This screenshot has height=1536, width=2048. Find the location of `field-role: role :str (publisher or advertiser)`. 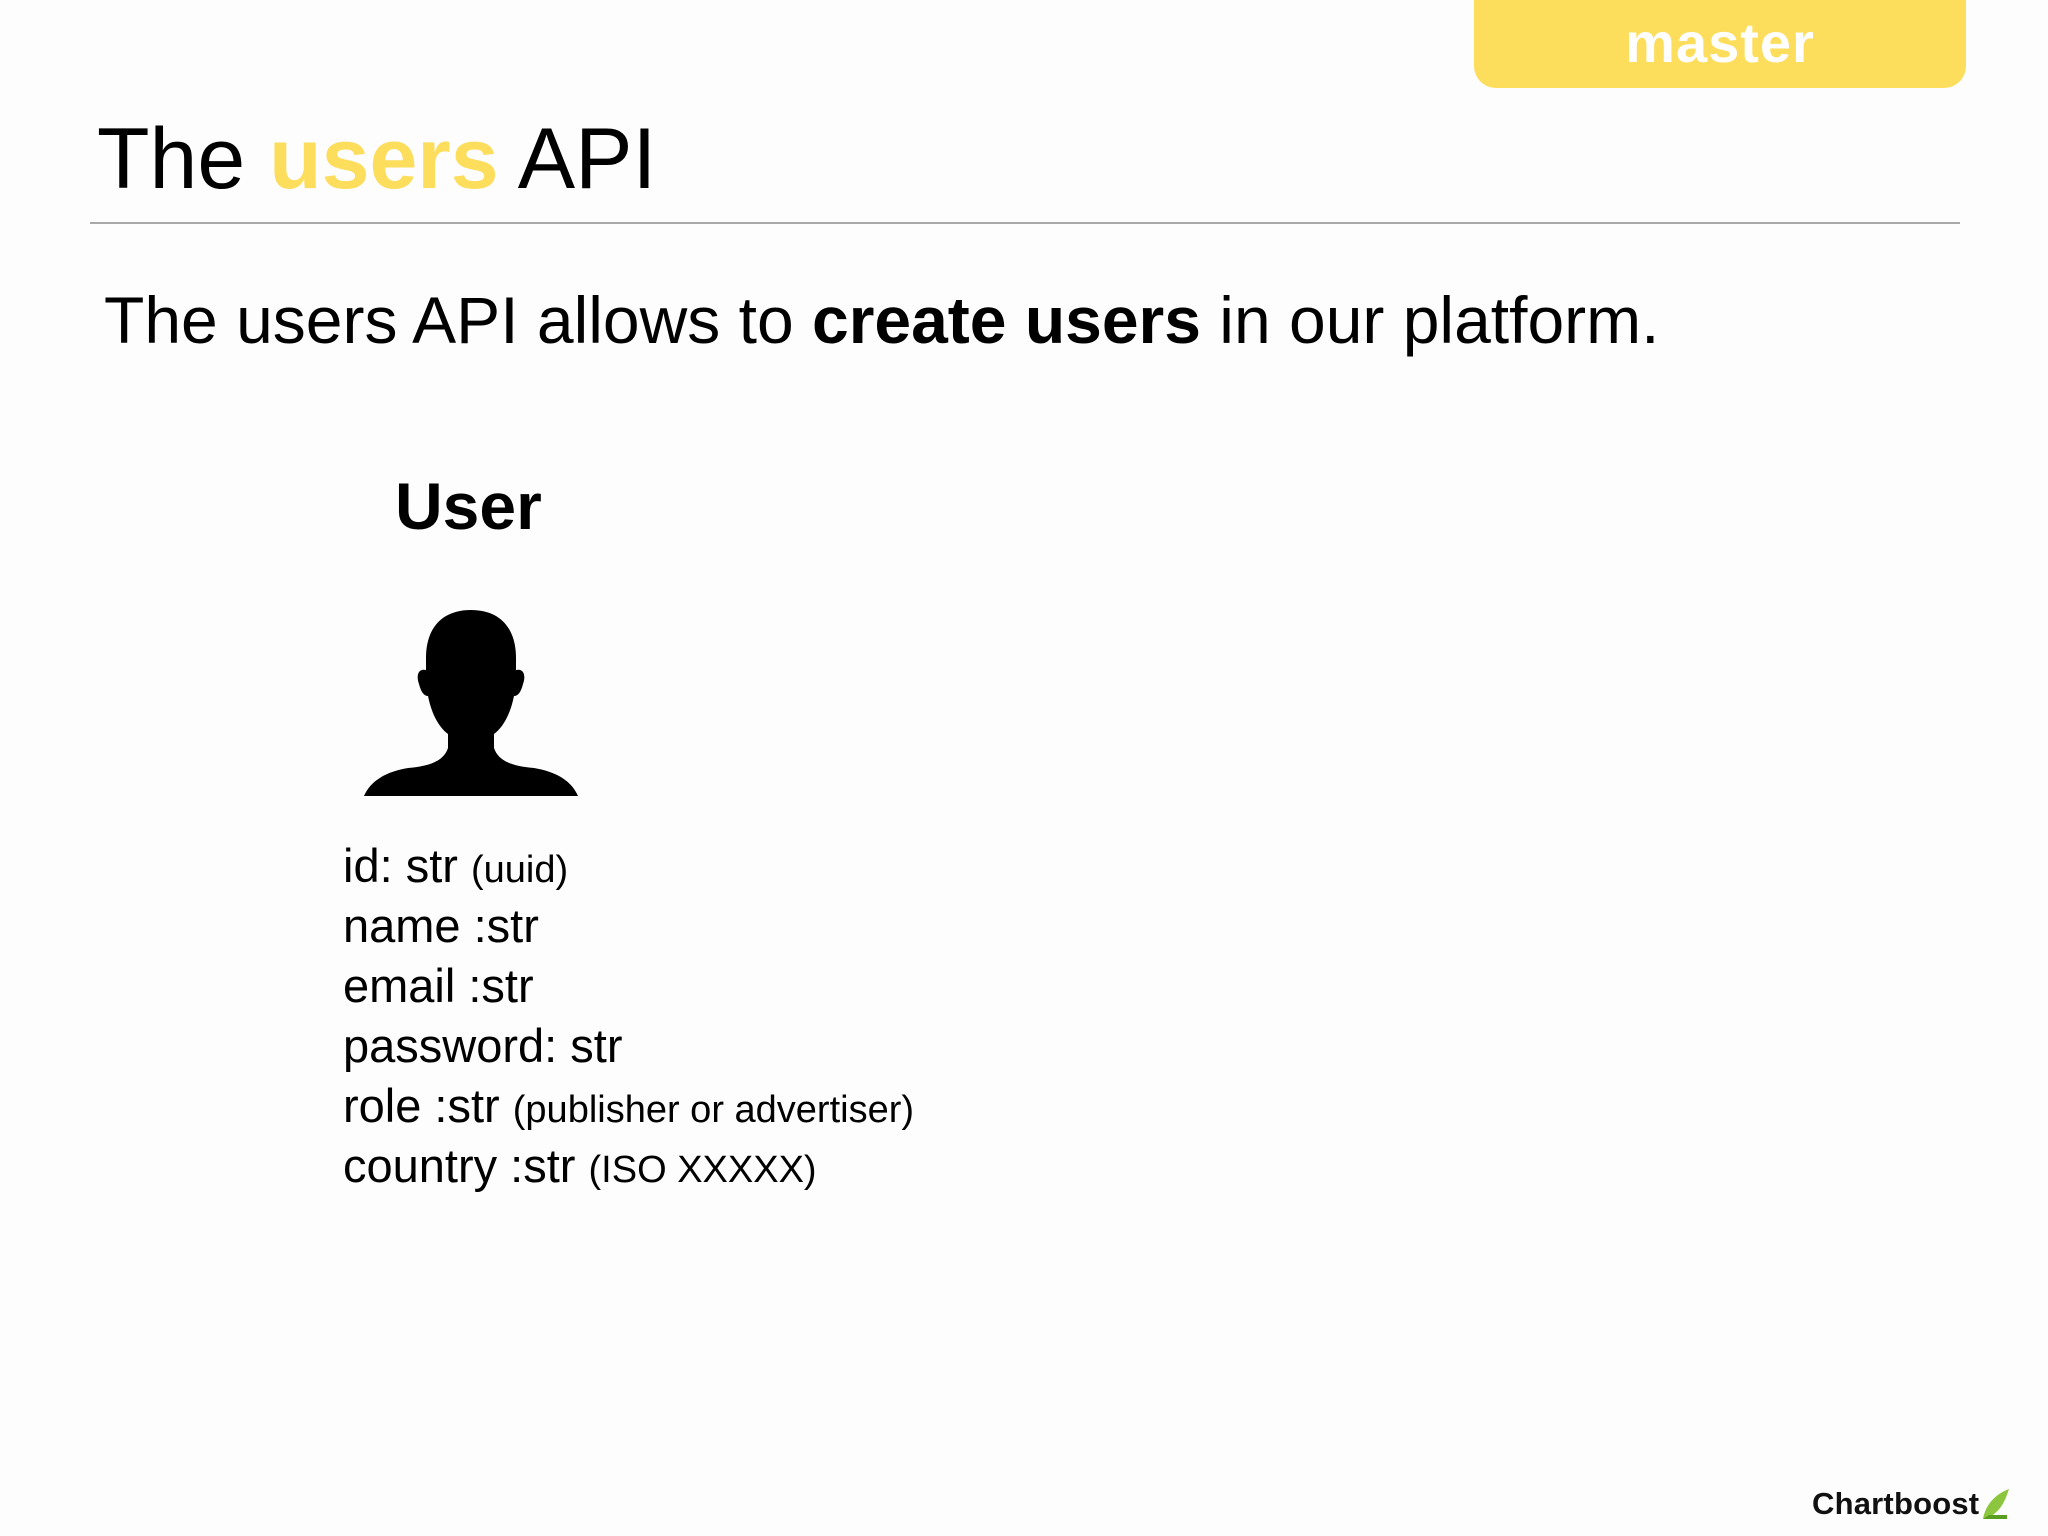

field-role: role :str (publisher or advertiser) is located at coordinates (628, 1106).